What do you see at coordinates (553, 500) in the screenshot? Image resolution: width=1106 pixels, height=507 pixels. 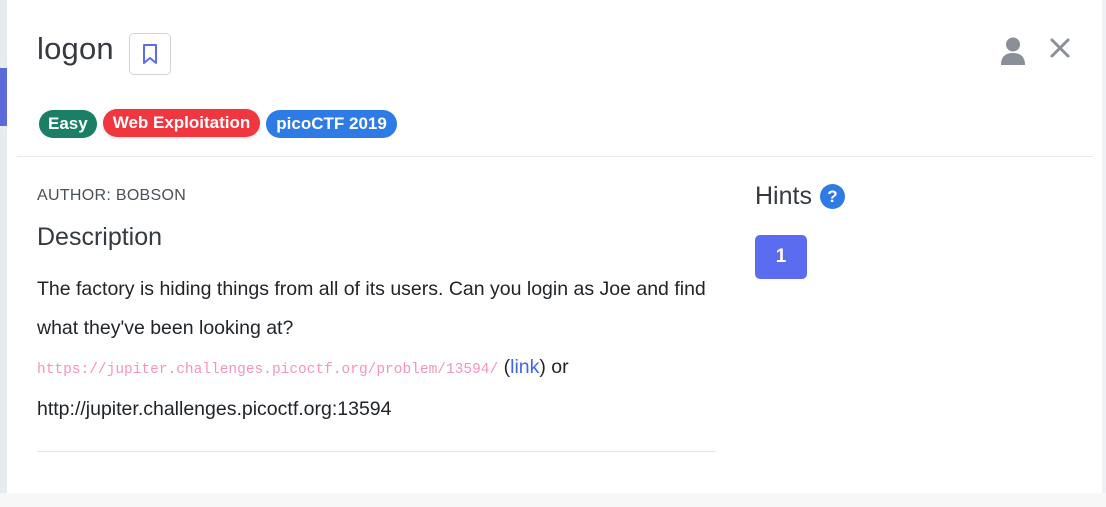 I see `background-bottom-edge` at bounding box center [553, 500].